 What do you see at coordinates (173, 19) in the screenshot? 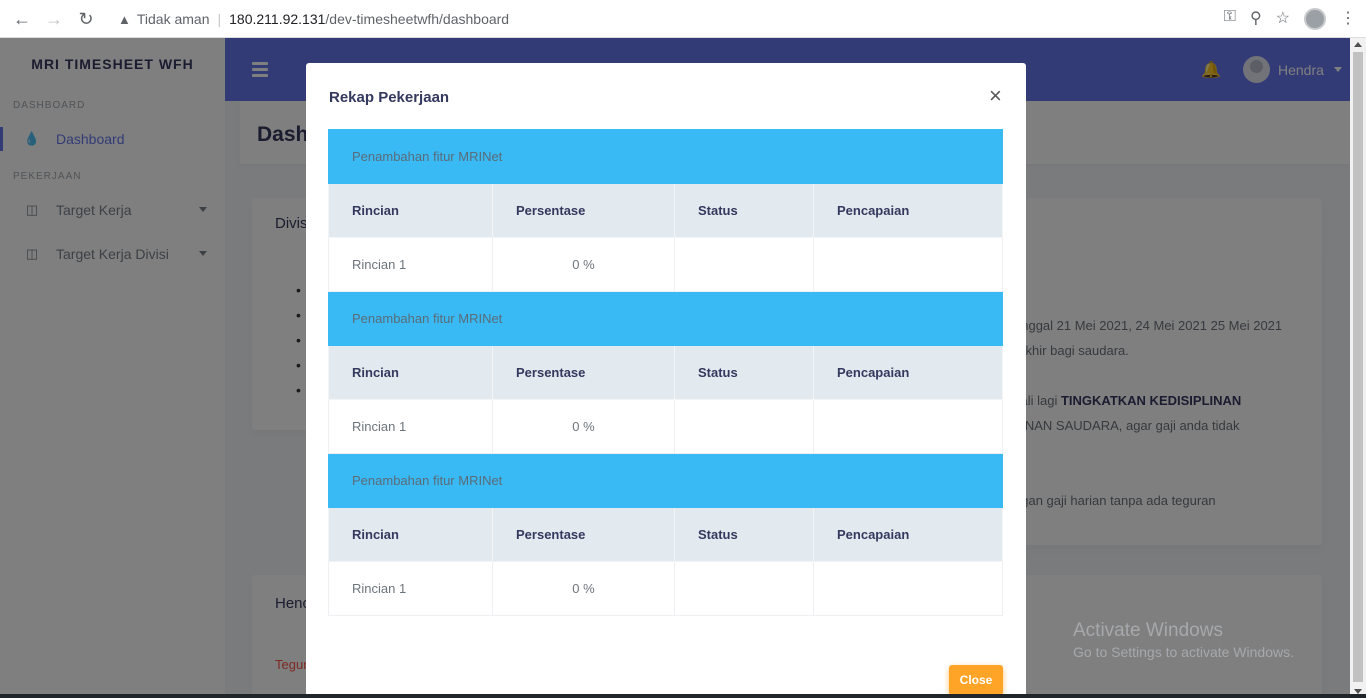
I see `security-label: Tidak aman` at bounding box center [173, 19].